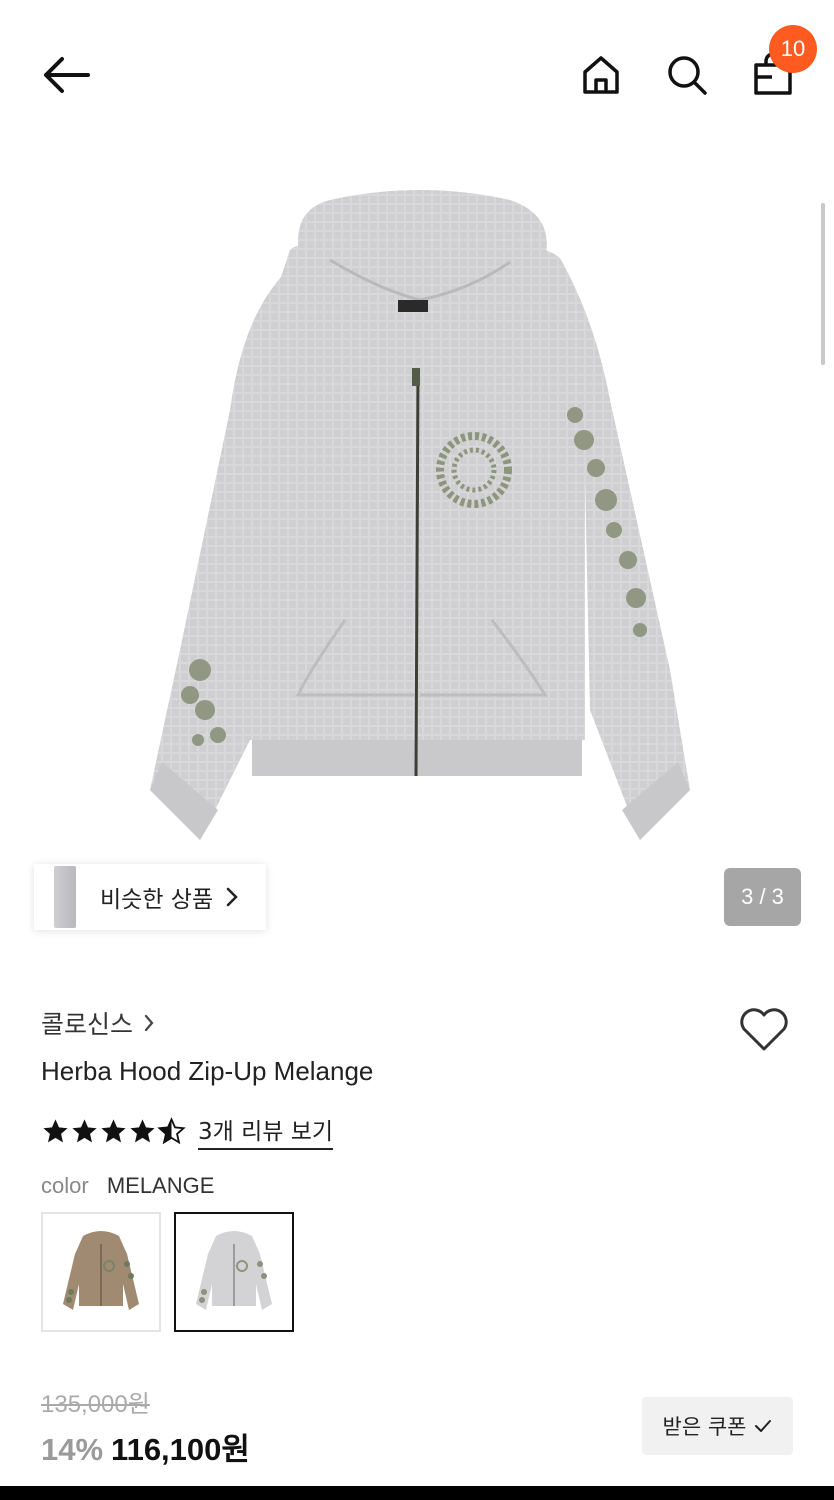 Image resolution: width=834 pixels, height=1500 pixels. What do you see at coordinates (417, 1493) in the screenshot?
I see `bottom-system-bar` at bounding box center [417, 1493].